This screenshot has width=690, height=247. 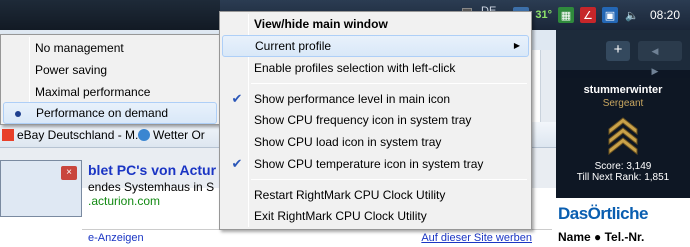 I want to click on antivirus-icon: ∠, so click(x=587, y=15).